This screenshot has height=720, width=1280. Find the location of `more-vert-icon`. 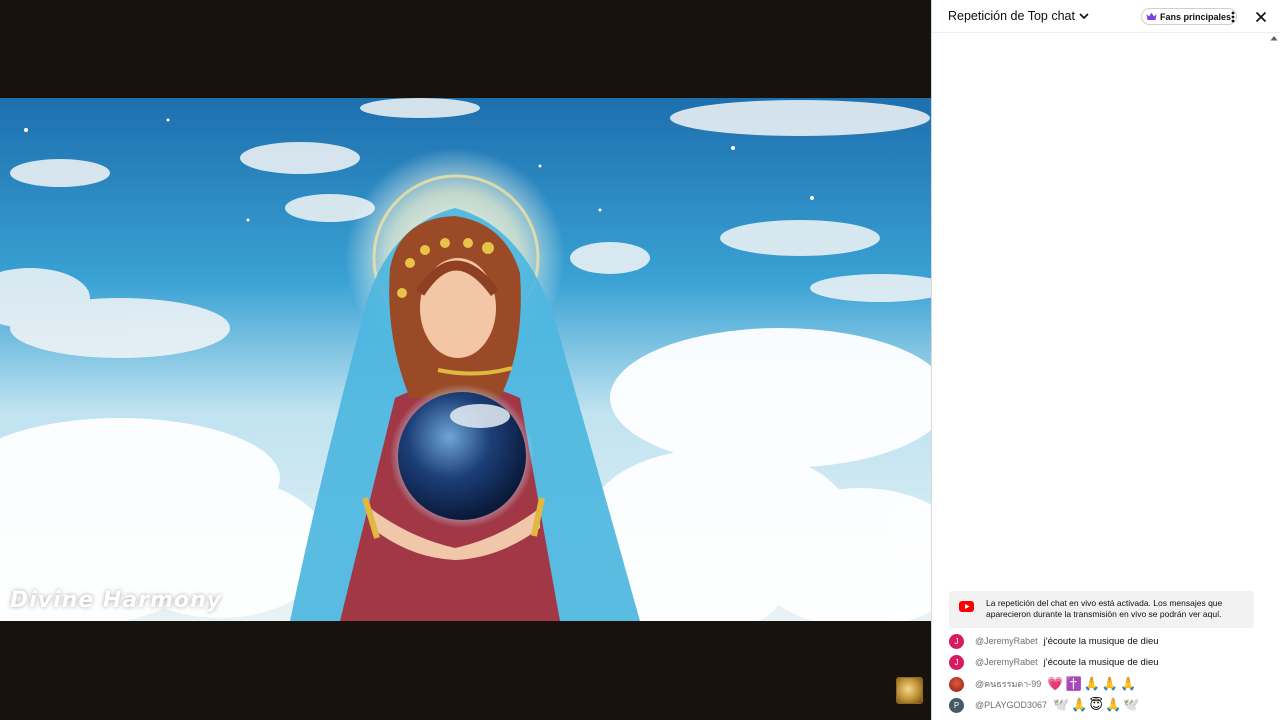

more-vert-icon is located at coordinates (1233, 17).